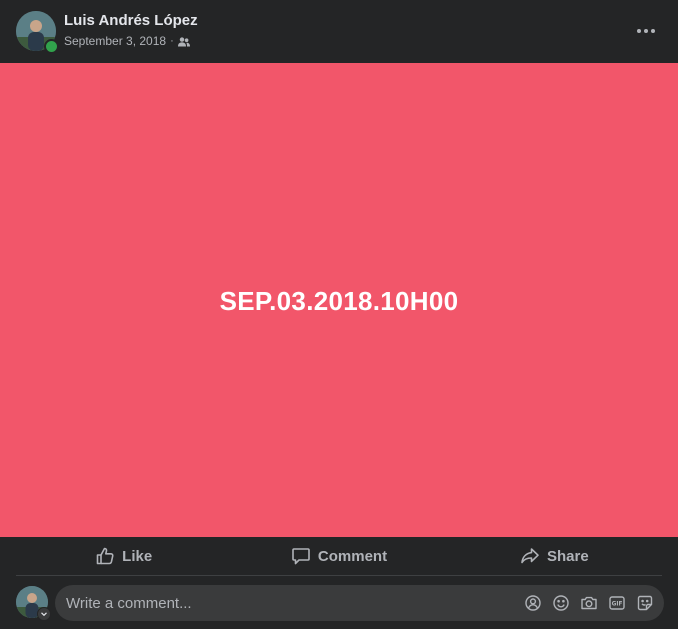  What do you see at coordinates (530, 556) in the screenshot?
I see `share-icon` at bounding box center [530, 556].